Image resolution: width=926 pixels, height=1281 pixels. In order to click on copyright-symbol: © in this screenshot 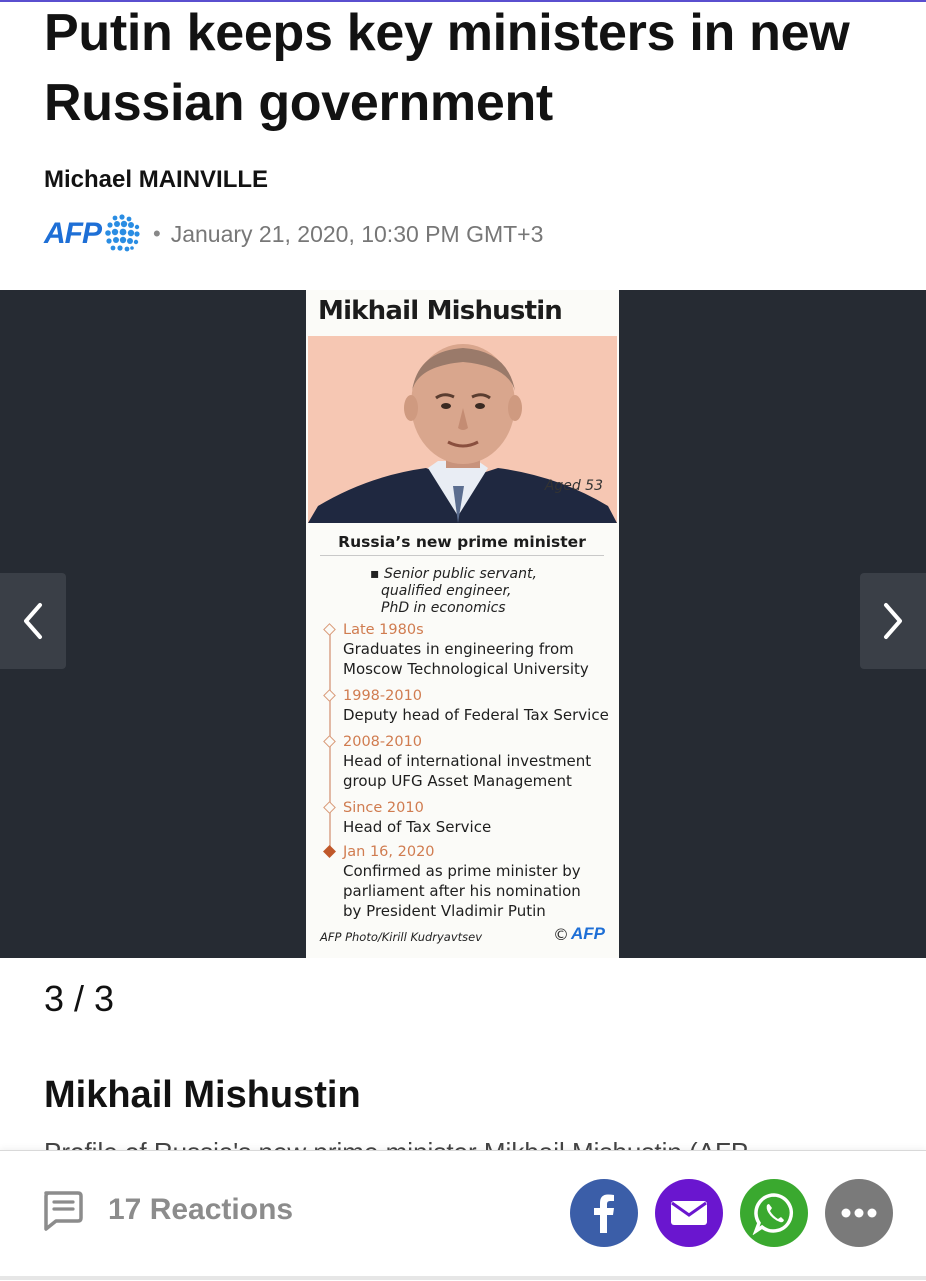, I will do `click(561, 934)`.